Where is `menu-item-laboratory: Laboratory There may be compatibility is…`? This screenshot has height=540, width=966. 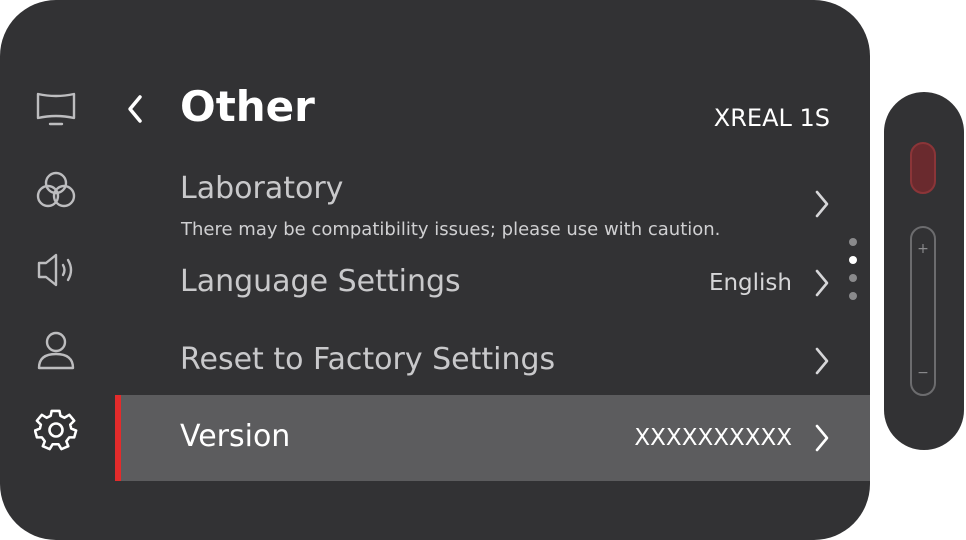
menu-item-laboratory: Laboratory There may be compatibility is… is located at coordinates (492, 205).